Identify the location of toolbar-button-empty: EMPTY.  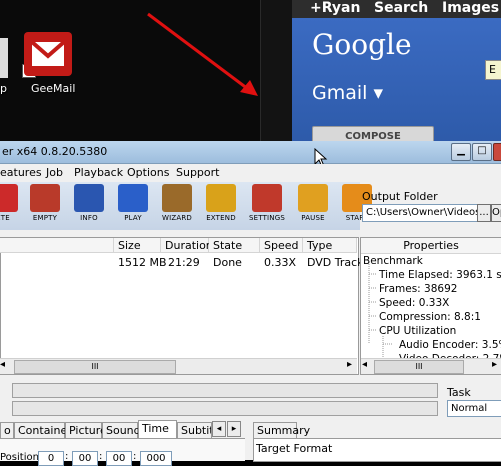
(45, 206).